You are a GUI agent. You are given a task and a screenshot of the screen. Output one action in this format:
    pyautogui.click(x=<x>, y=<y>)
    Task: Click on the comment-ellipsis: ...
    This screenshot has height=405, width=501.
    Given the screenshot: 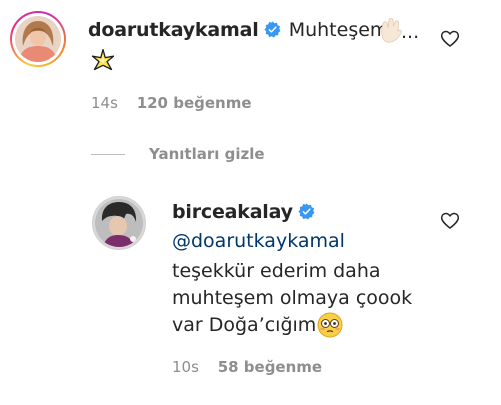 What is the action you would take?
    pyautogui.click(x=410, y=32)
    